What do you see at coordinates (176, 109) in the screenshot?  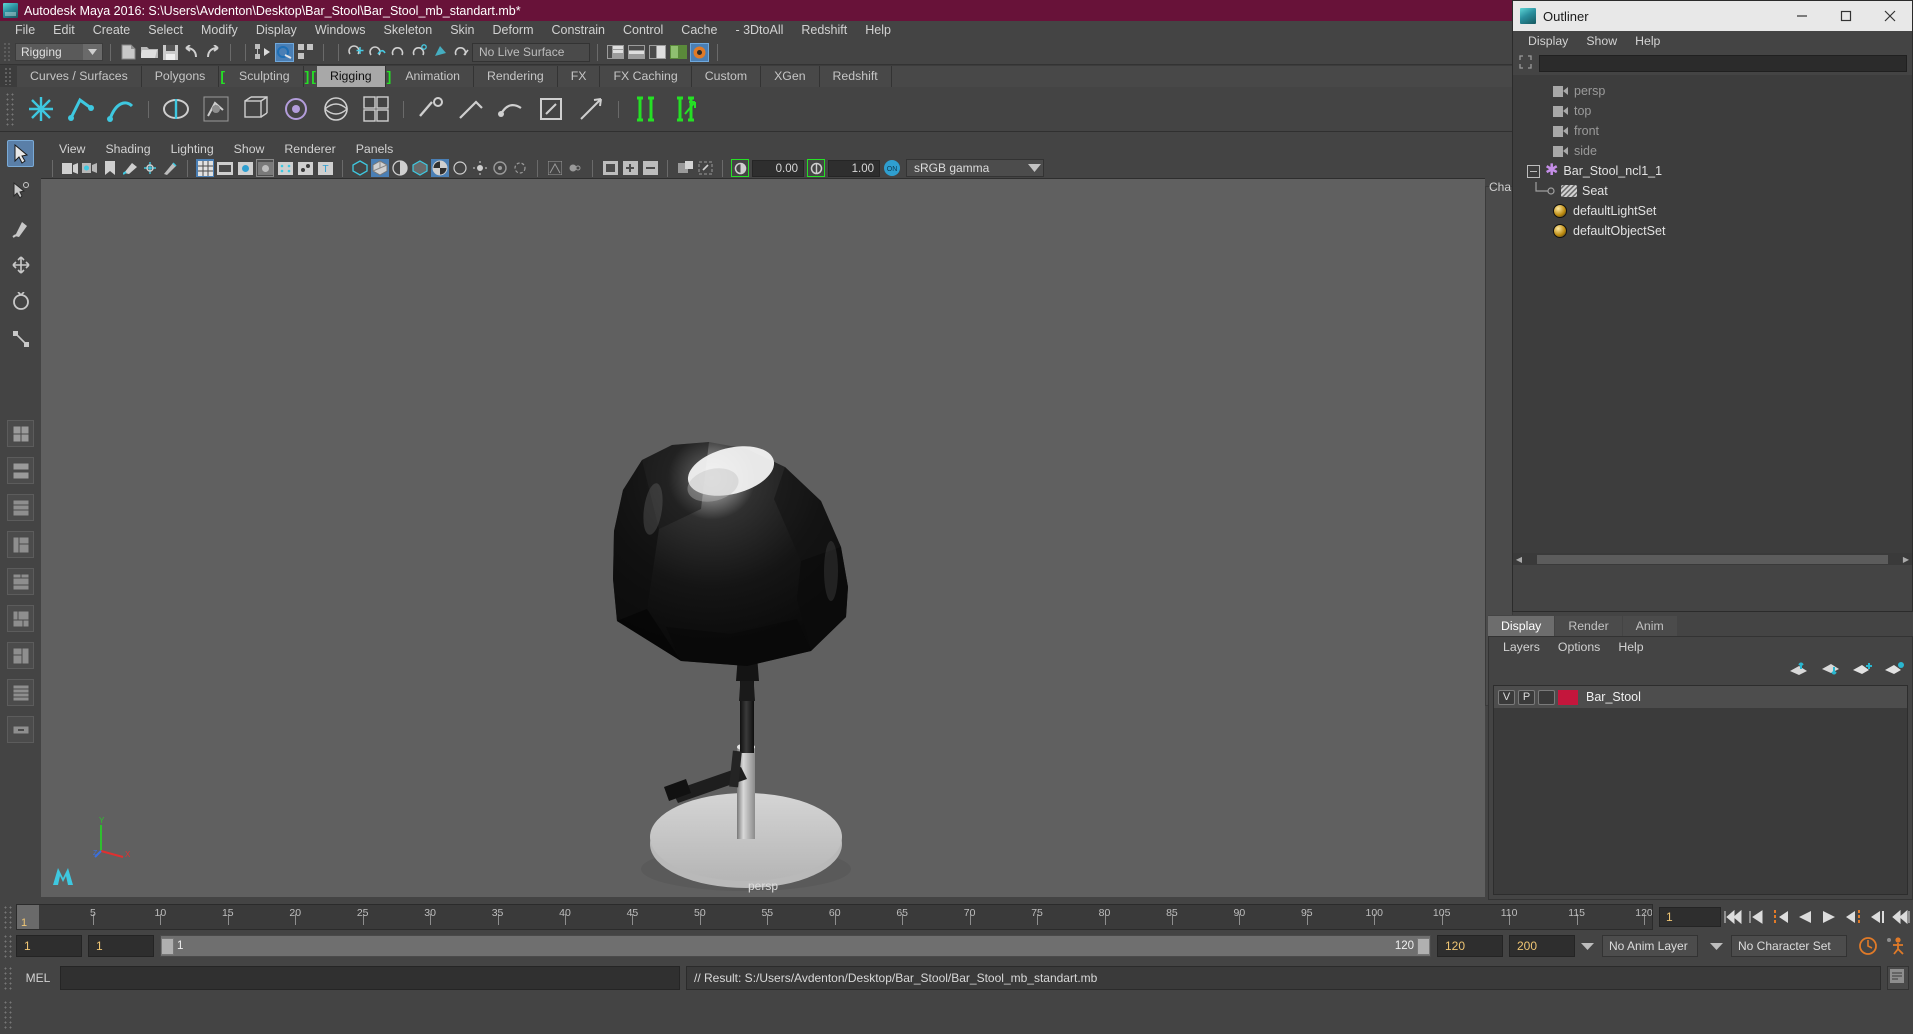 I see `bind-skin-icon` at bounding box center [176, 109].